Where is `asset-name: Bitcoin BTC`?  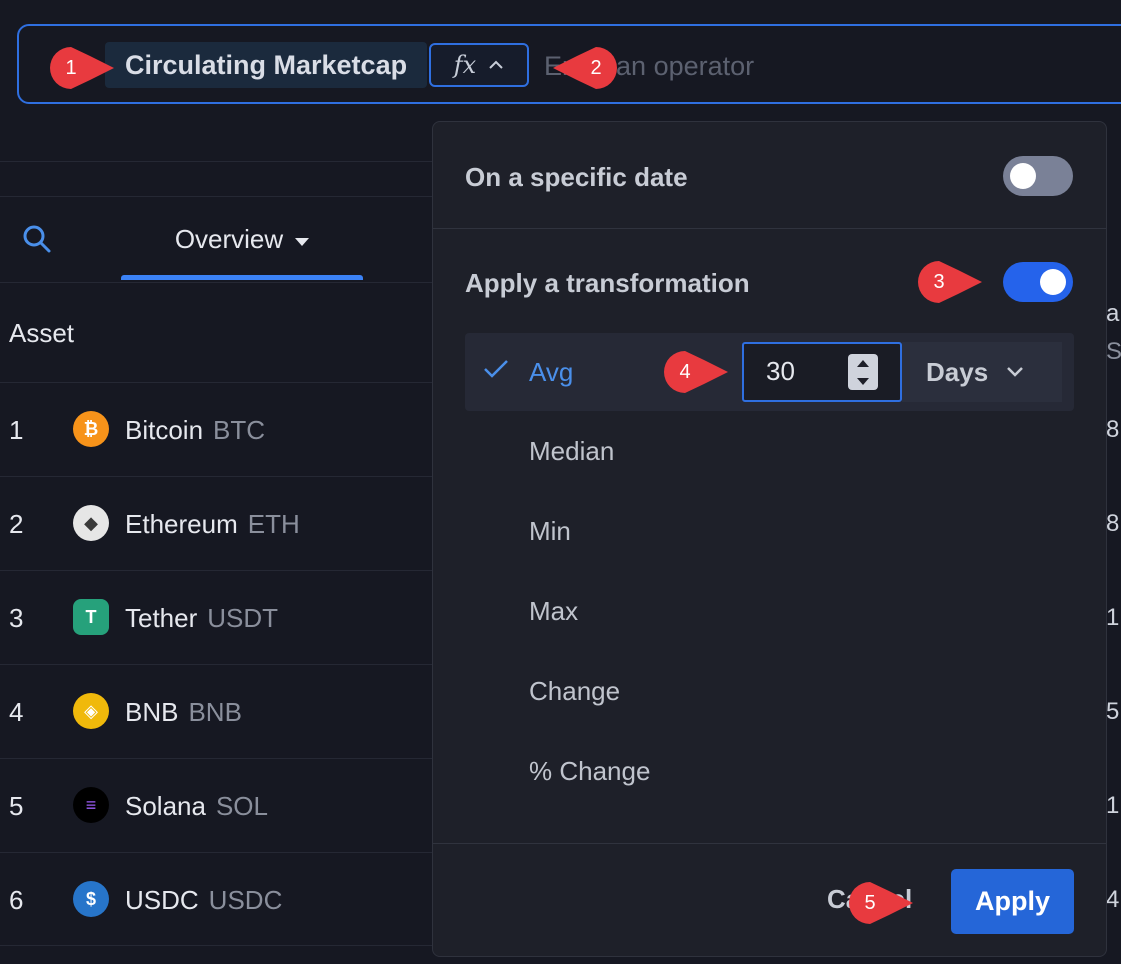
asset-name: Bitcoin BTC is located at coordinates (195, 430).